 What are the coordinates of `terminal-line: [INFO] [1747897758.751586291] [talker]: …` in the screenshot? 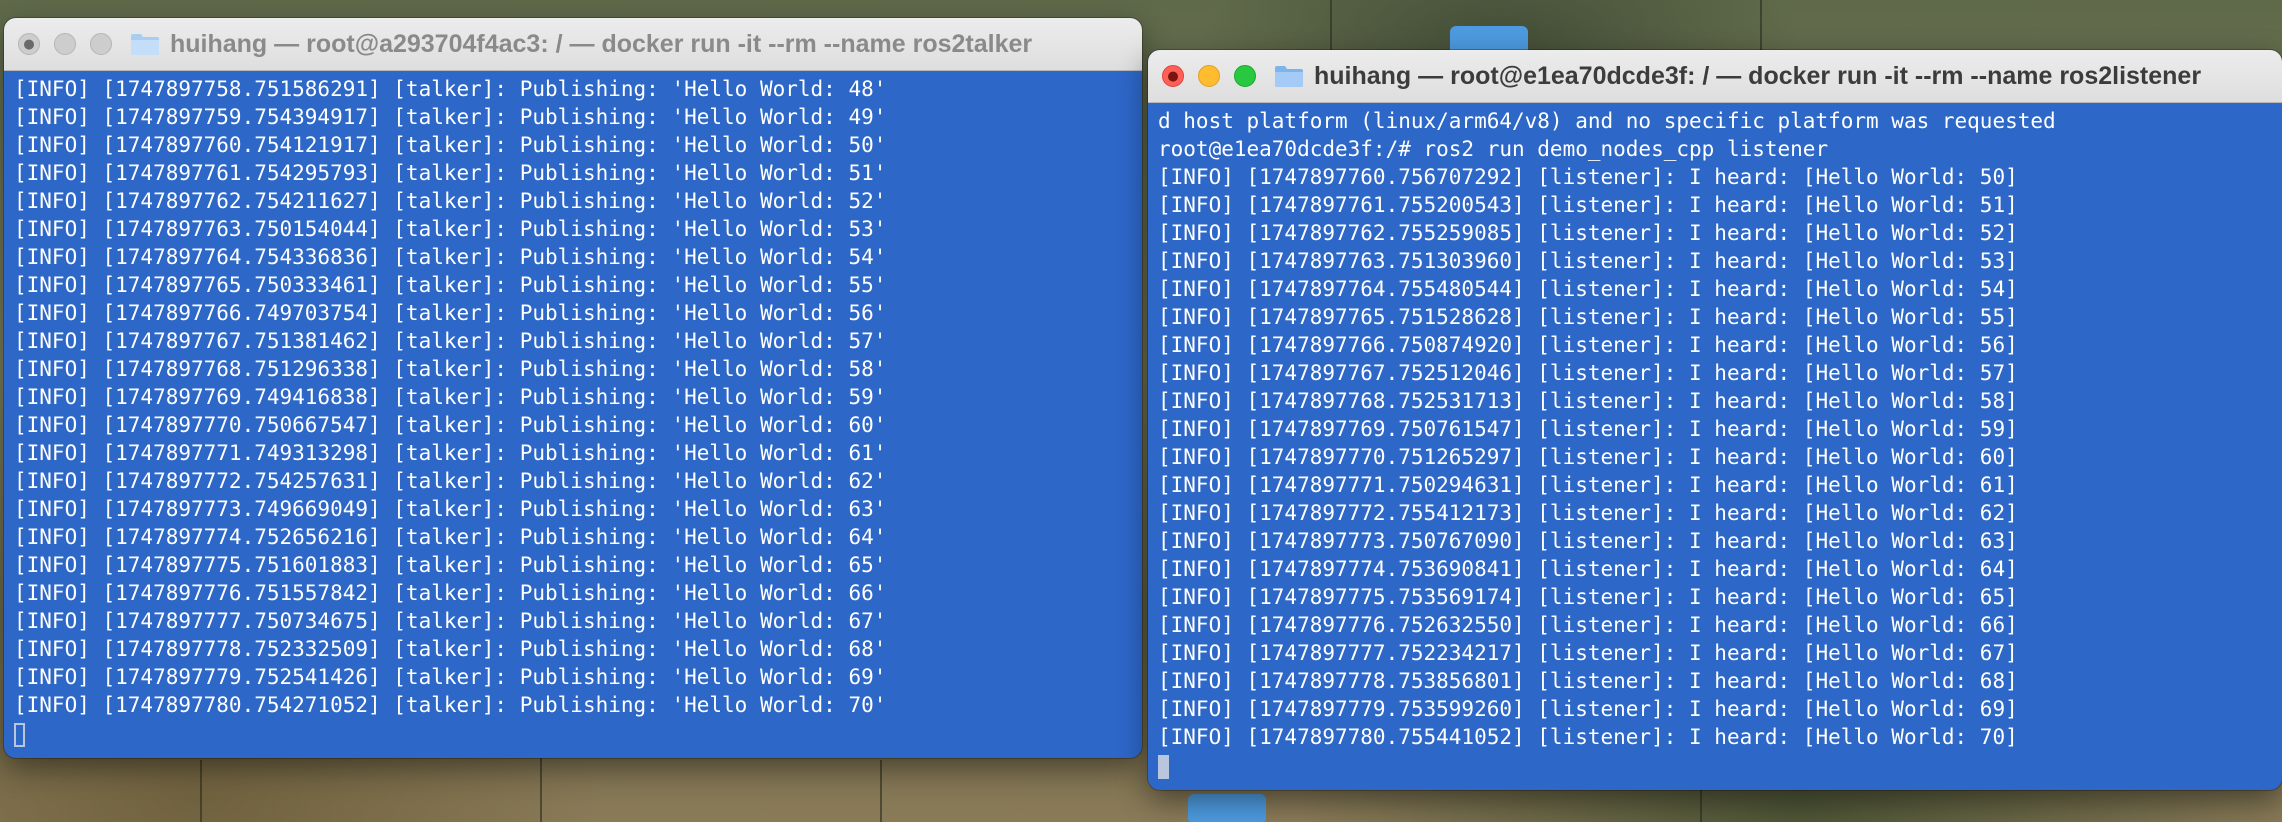 It's located at (450, 89).